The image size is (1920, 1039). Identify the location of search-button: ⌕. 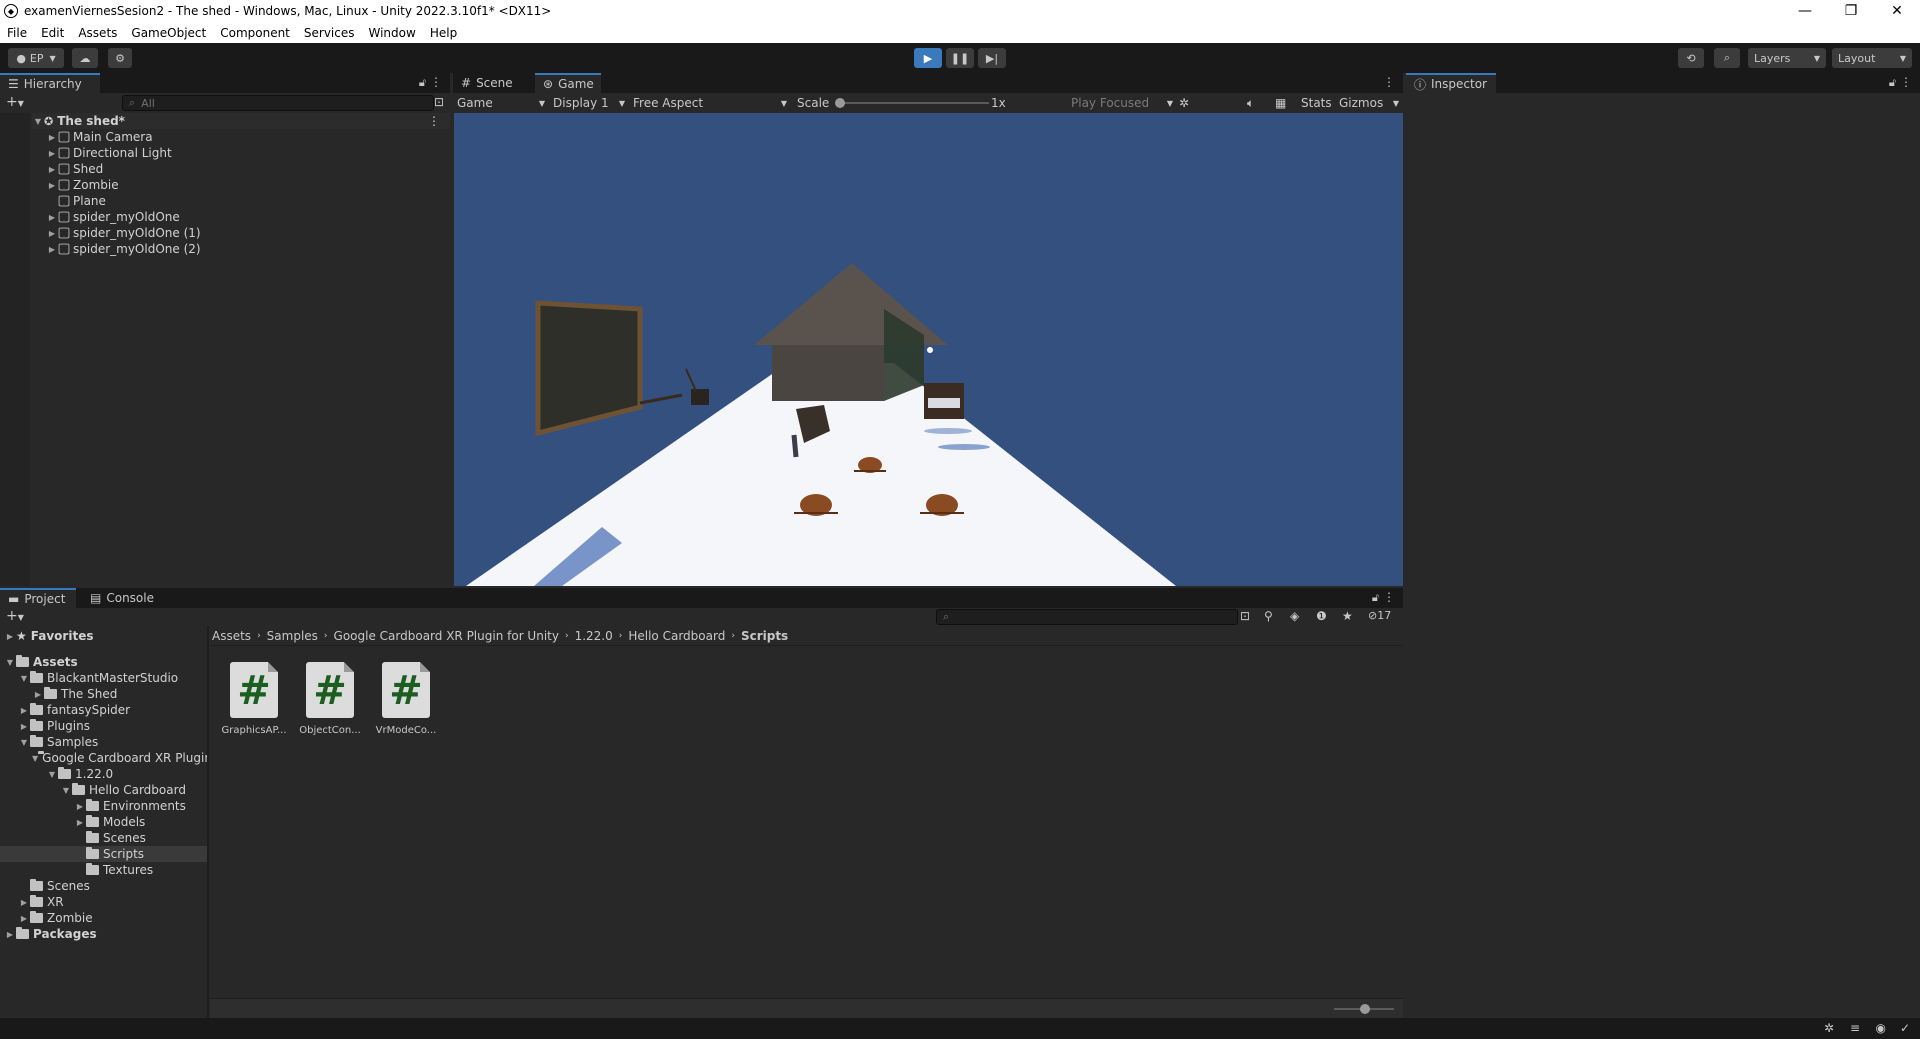
(1727, 58).